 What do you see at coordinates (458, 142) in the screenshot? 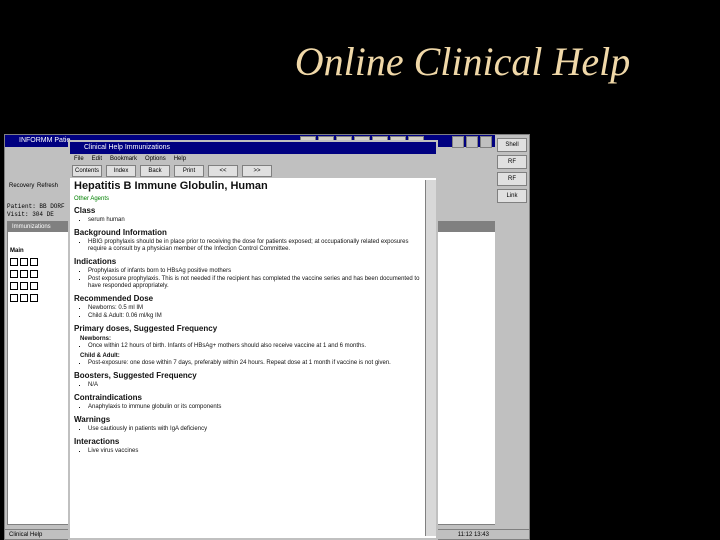
I see `minimize-icon` at bounding box center [458, 142].